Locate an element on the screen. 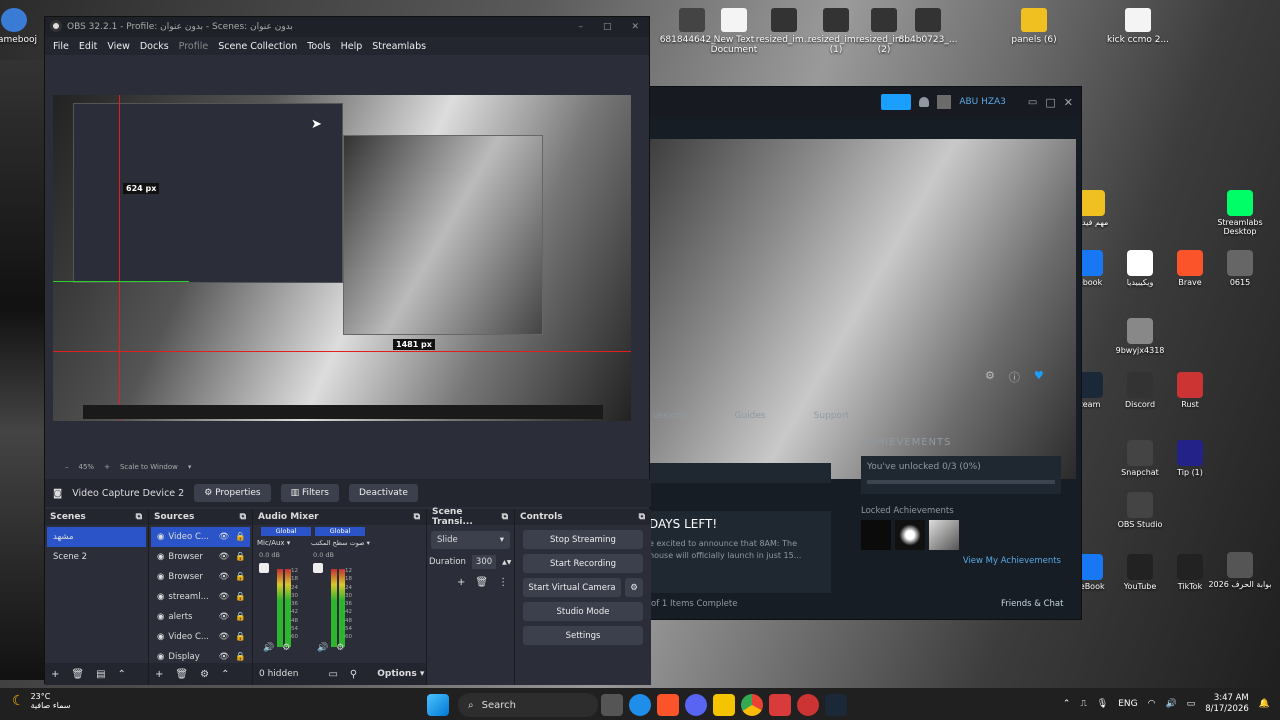  taskbar-search: ⌕ Search is located at coordinates (528, 705).